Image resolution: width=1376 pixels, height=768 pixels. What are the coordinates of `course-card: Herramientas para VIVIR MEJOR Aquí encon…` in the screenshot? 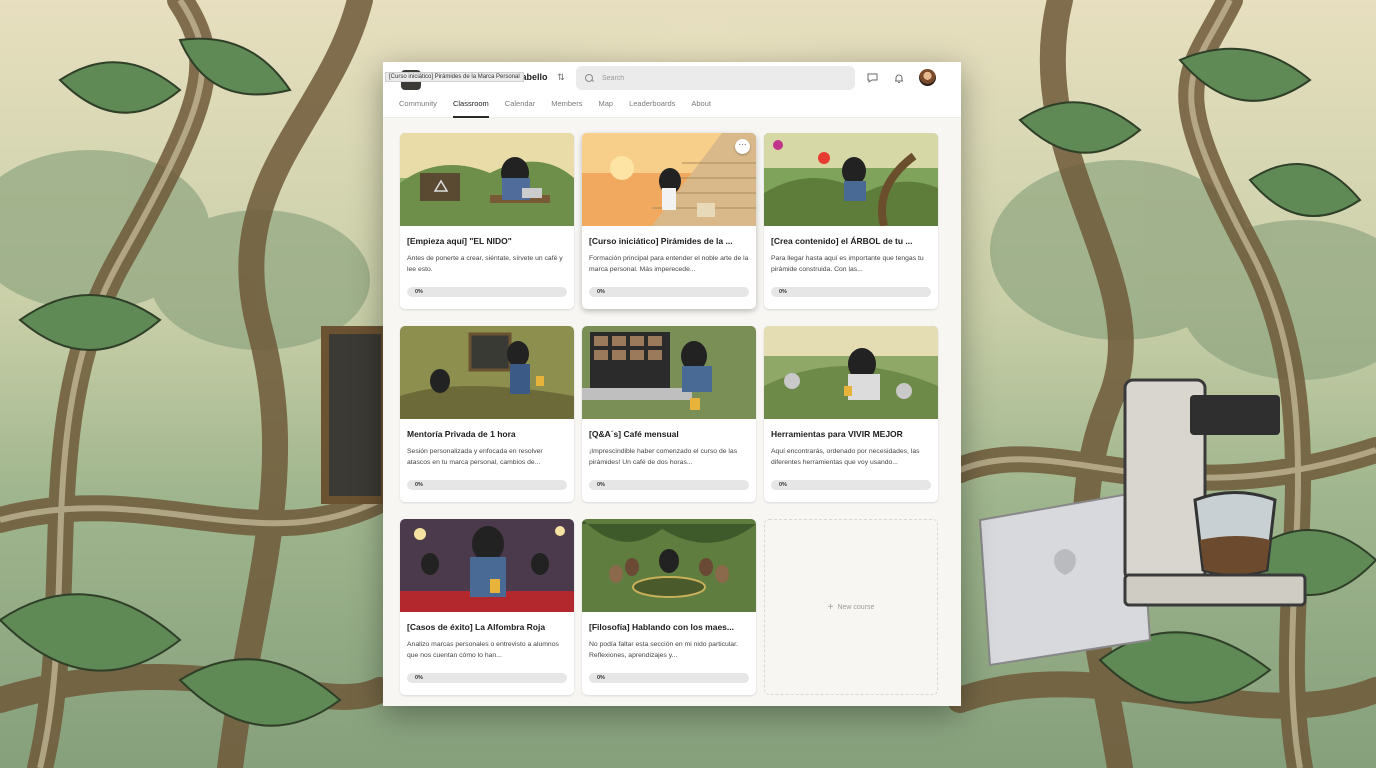 It's located at (851, 414).